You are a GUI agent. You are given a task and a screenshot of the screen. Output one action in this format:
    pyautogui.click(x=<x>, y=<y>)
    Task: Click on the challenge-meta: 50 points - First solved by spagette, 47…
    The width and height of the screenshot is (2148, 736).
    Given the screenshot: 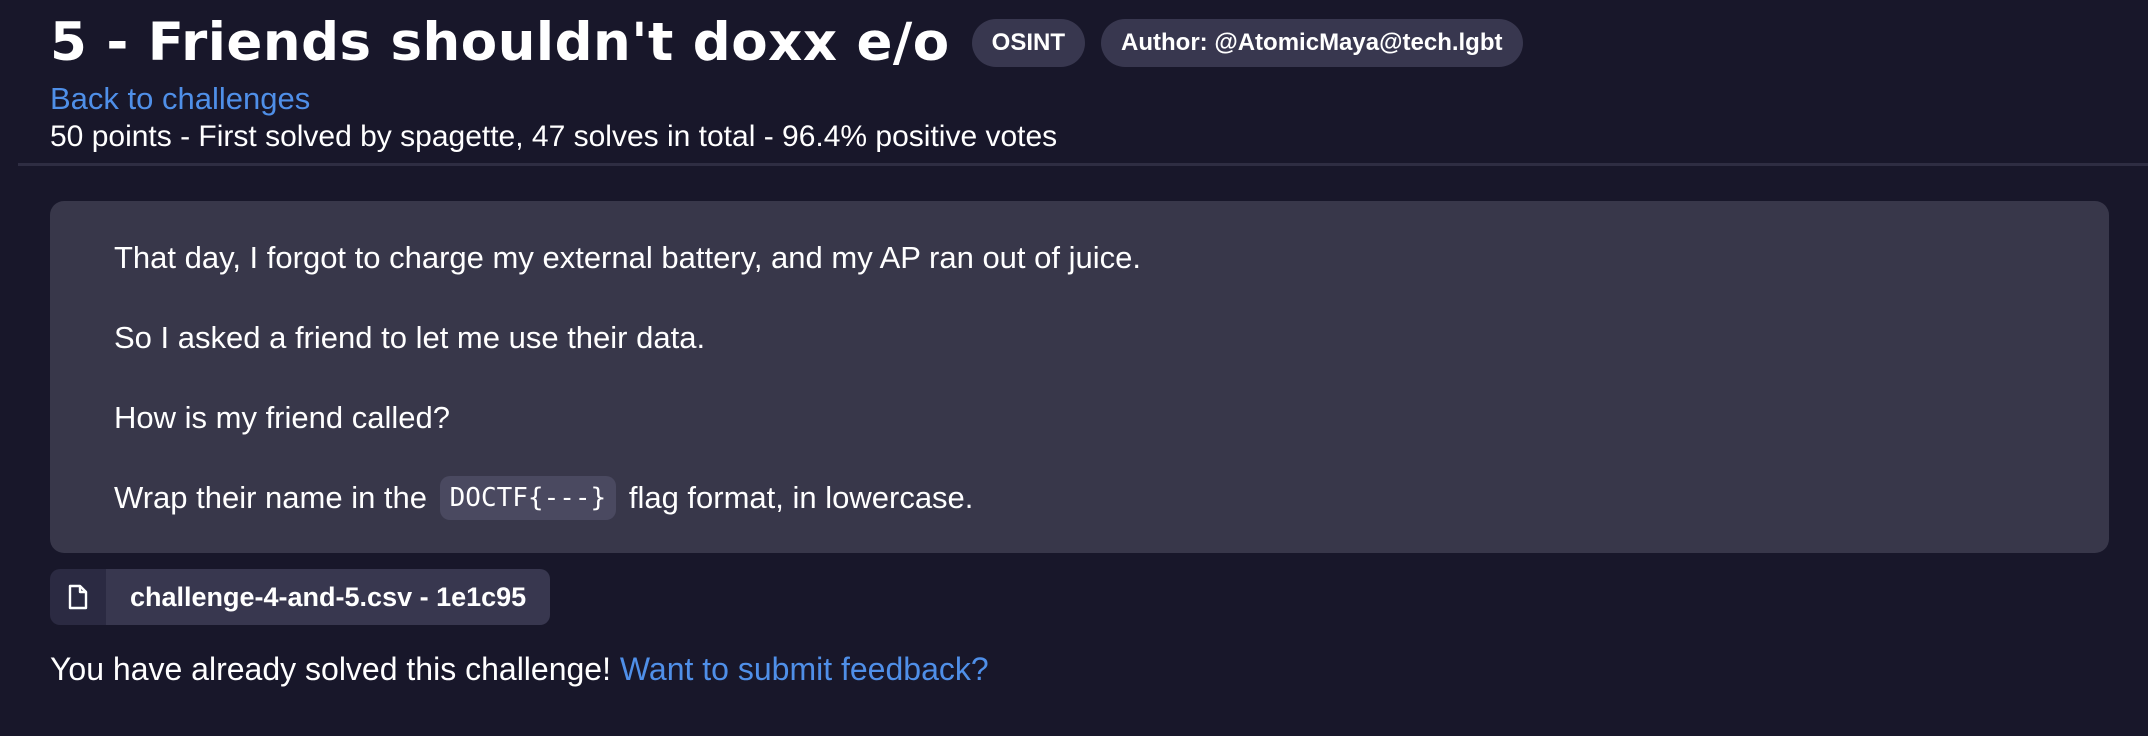 What is the action you would take?
    pyautogui.click(x=554, y=136)
    